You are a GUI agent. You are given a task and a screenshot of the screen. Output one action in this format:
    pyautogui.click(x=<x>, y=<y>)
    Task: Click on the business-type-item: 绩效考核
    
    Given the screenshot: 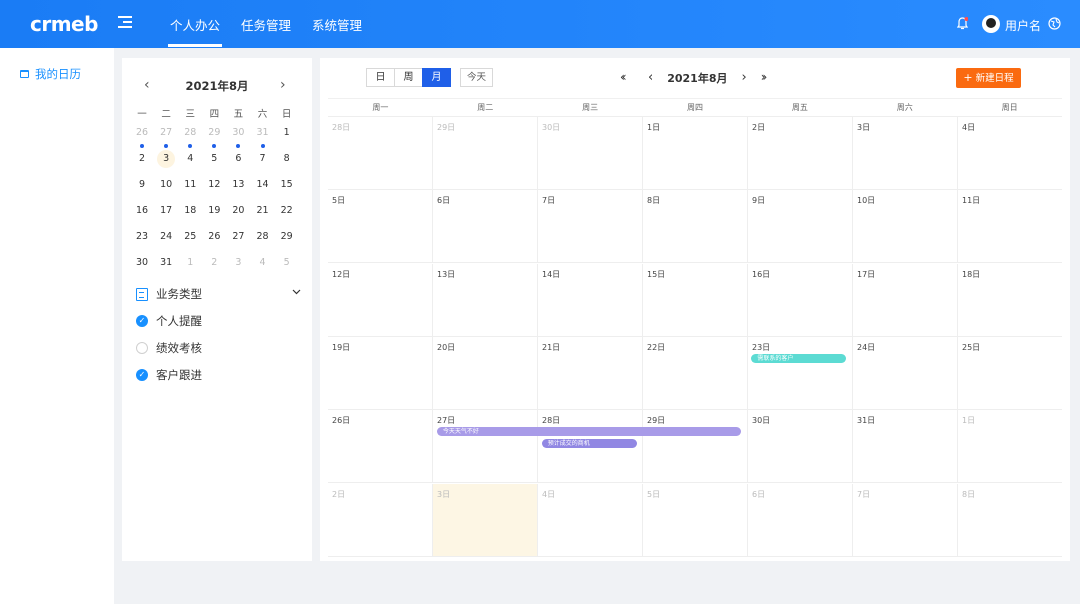 What is the action you would take?
    pyautogui.click(x=169, y=348)
    